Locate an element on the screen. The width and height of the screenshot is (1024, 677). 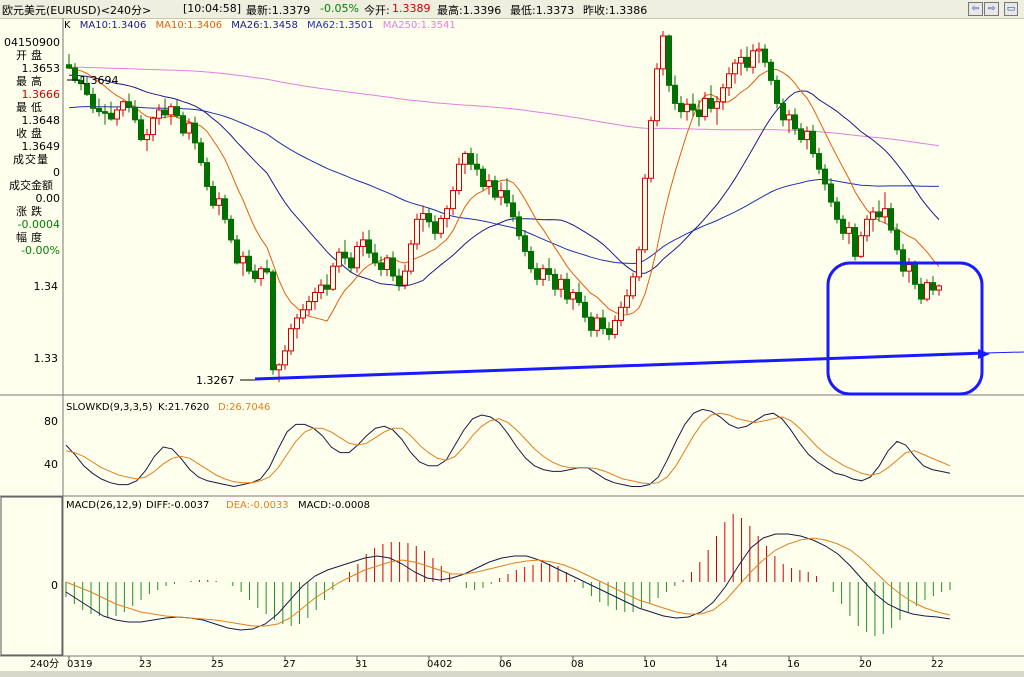
highlight-box is located at coordinates (905, 328).